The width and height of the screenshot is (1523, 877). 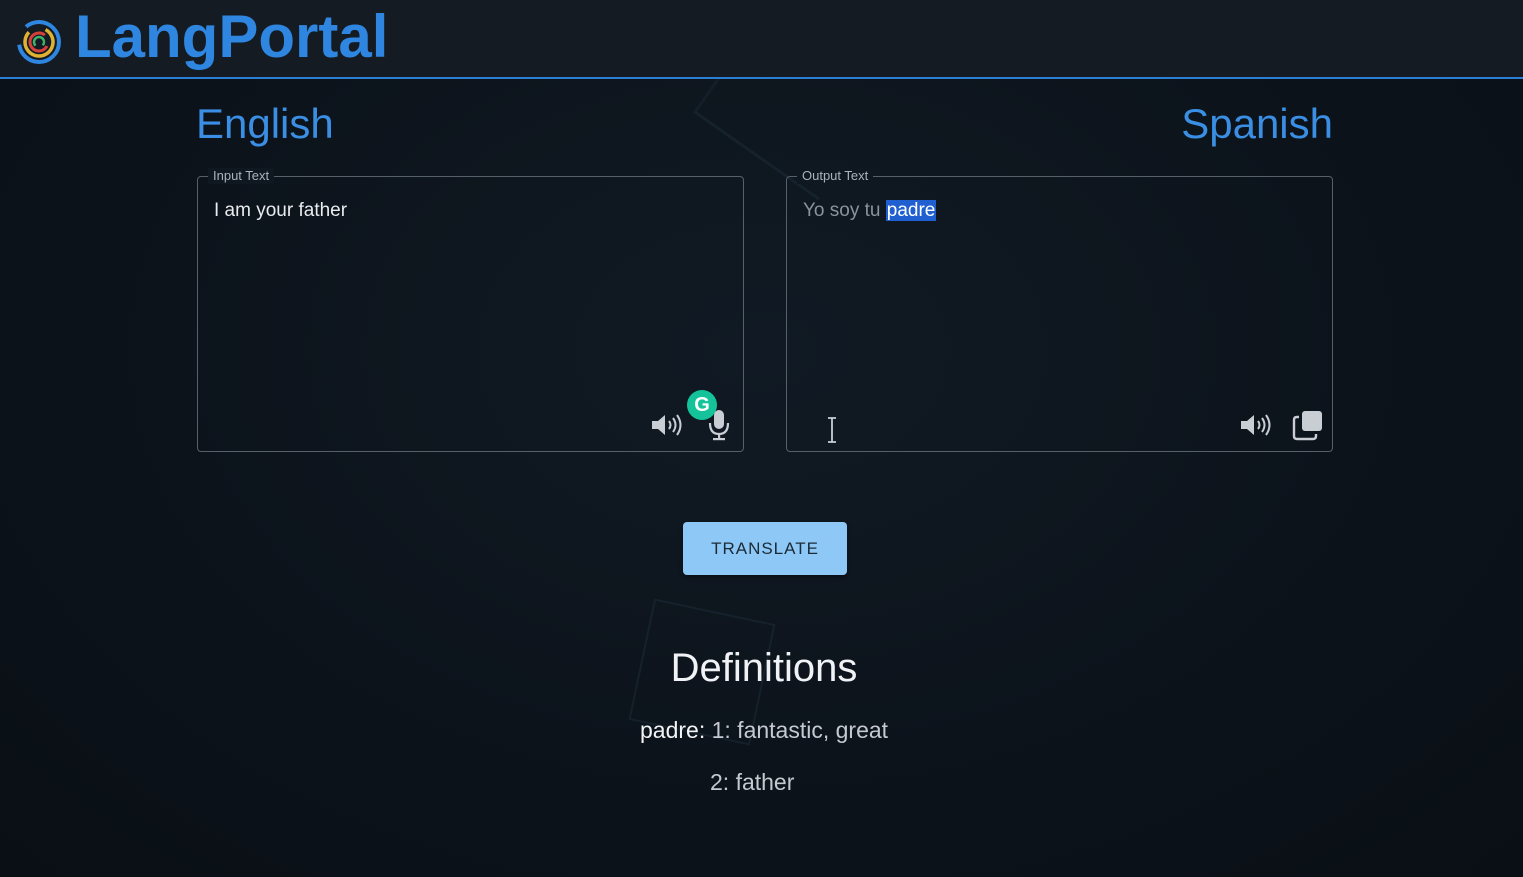 I want to click on definition-text: 2: father, so click(x=752, y=782).